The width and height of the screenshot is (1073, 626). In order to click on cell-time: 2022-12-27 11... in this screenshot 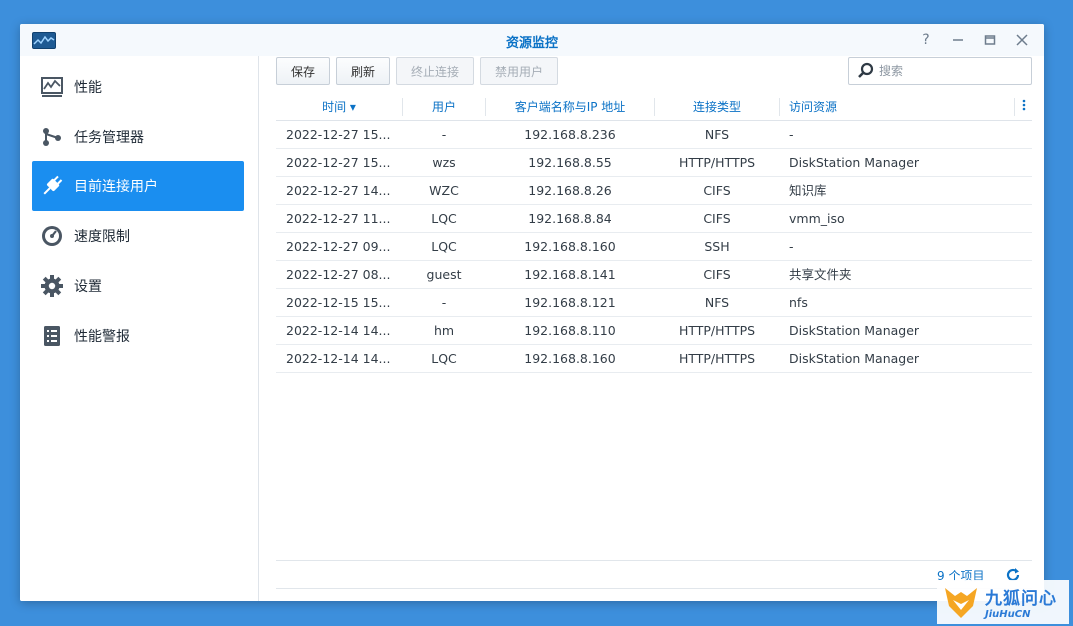, I will do `click(338, 218)`.